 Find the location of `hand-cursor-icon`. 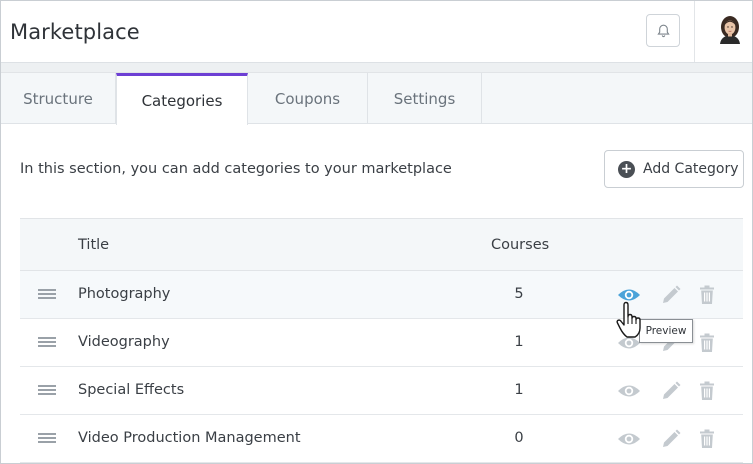

hand-cursor-icon is located at coordinates (628, 319).